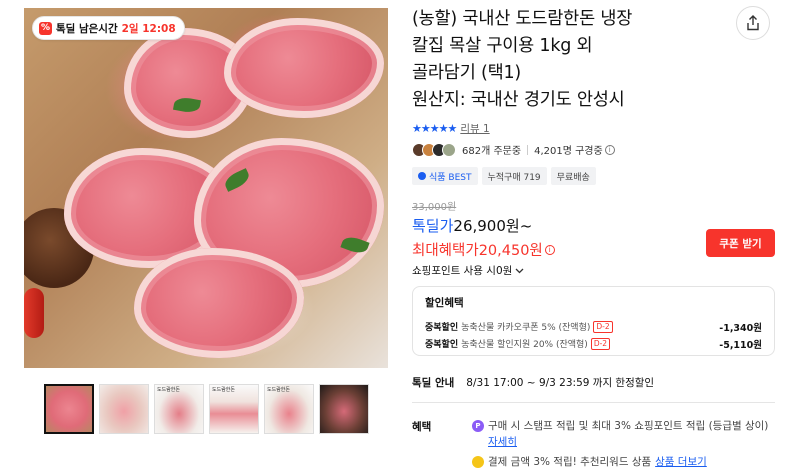 The height and width of the screenshot is (476, 800). Describe the element at coordinates (289, 409) in the screenshot. I see `thumbnail-5: 도드람한돈` at that location.